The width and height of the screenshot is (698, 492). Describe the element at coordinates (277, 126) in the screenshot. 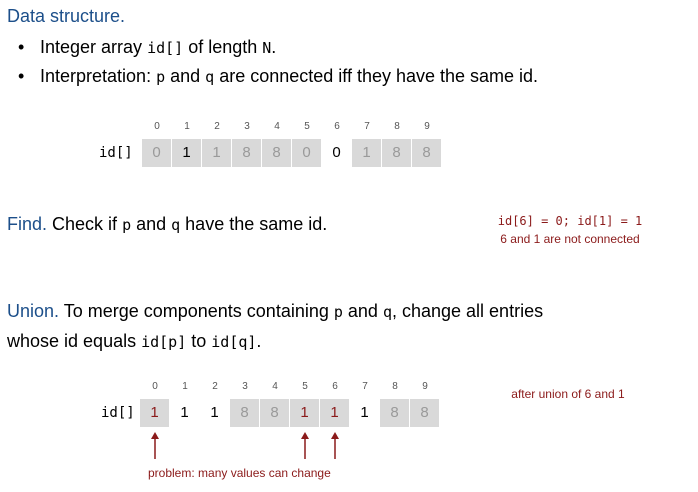

I see `array1-index-4: 4` at that location.